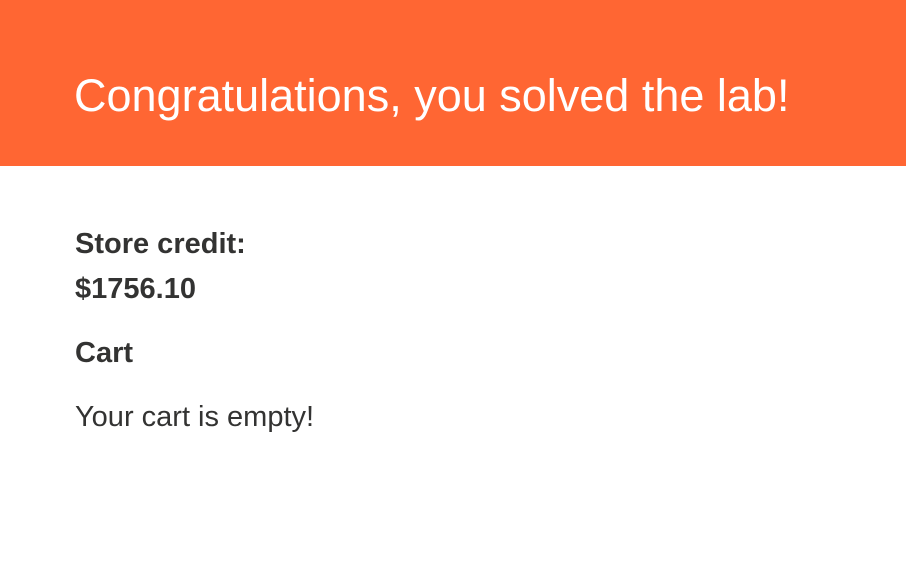  I want to click on lab-solved-message: Congratulations, you solved the lab!, so click(432, 95).